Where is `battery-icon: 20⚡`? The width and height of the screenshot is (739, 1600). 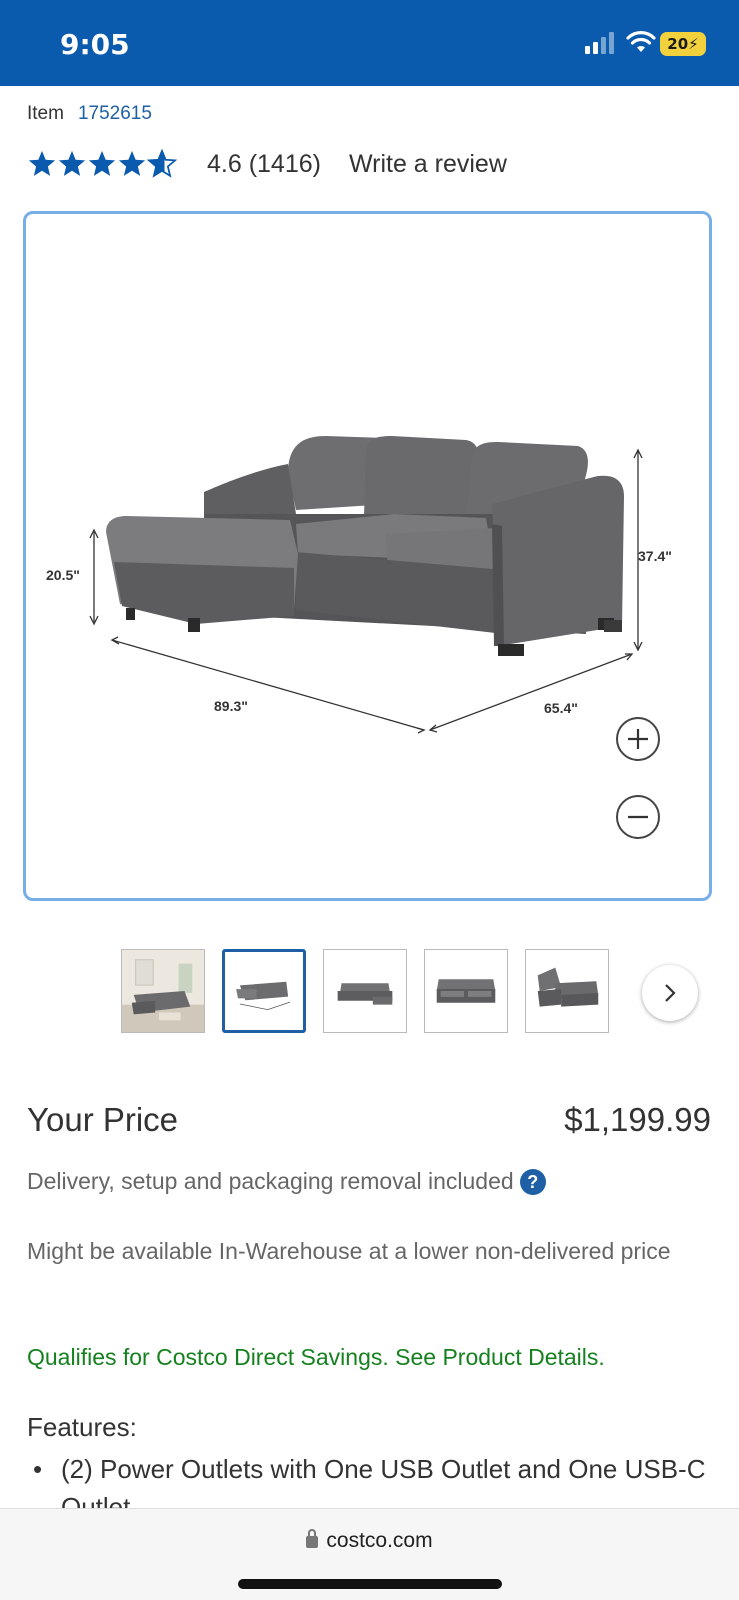
battery-icon: 20⚡ is located at coordinates (683, 44).